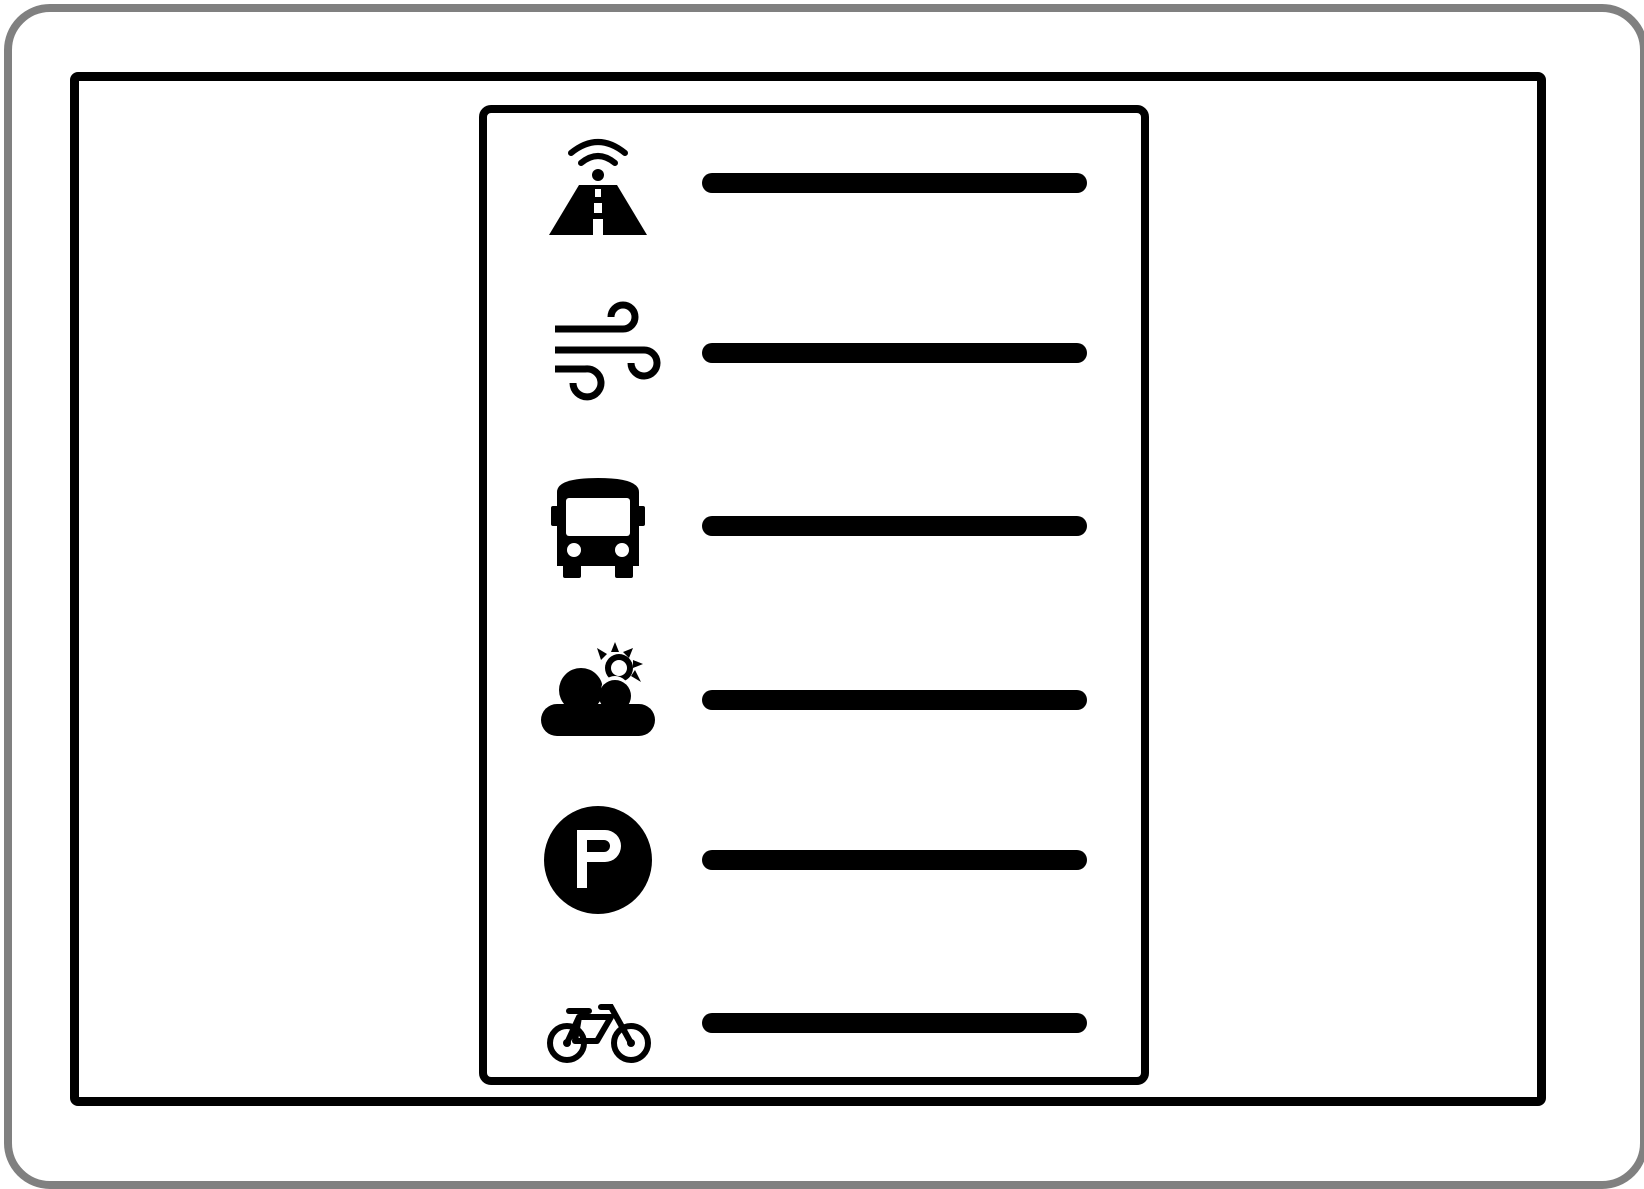 This screenshot has height=1189, width=1644. I want to click on wind-icon, so click(598, 353).